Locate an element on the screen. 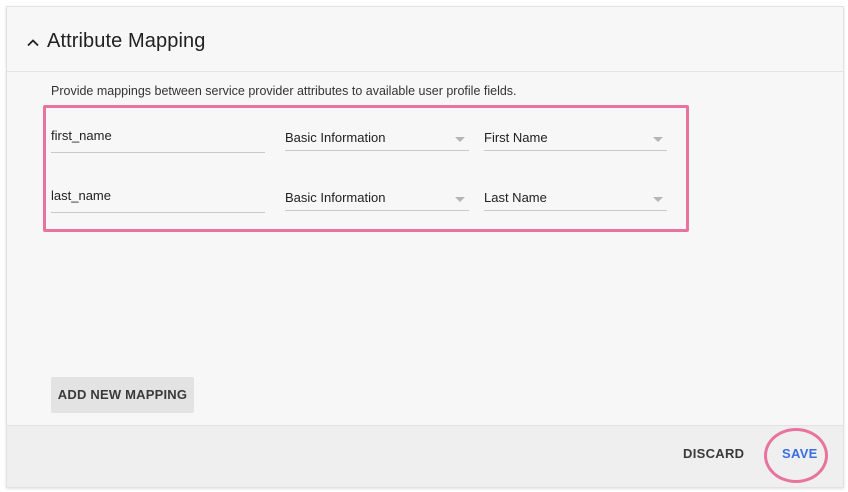 Image resolution: width=848 pixels, height=492 pixels. discard-button: DISCARD is located at coordinates (713, 453).